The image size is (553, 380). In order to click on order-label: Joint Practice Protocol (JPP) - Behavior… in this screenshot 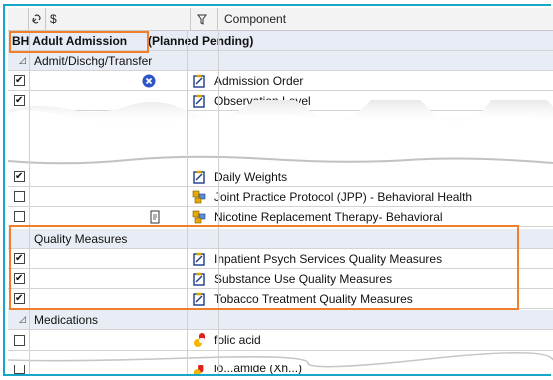, I will do `click(343, 196)`.